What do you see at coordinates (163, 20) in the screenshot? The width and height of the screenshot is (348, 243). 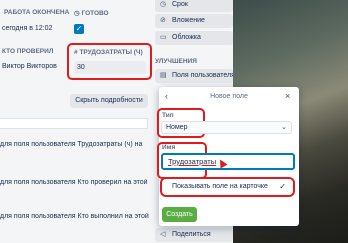 I see `paperclip-icon: ⊘` at bounding box center [163, 20].